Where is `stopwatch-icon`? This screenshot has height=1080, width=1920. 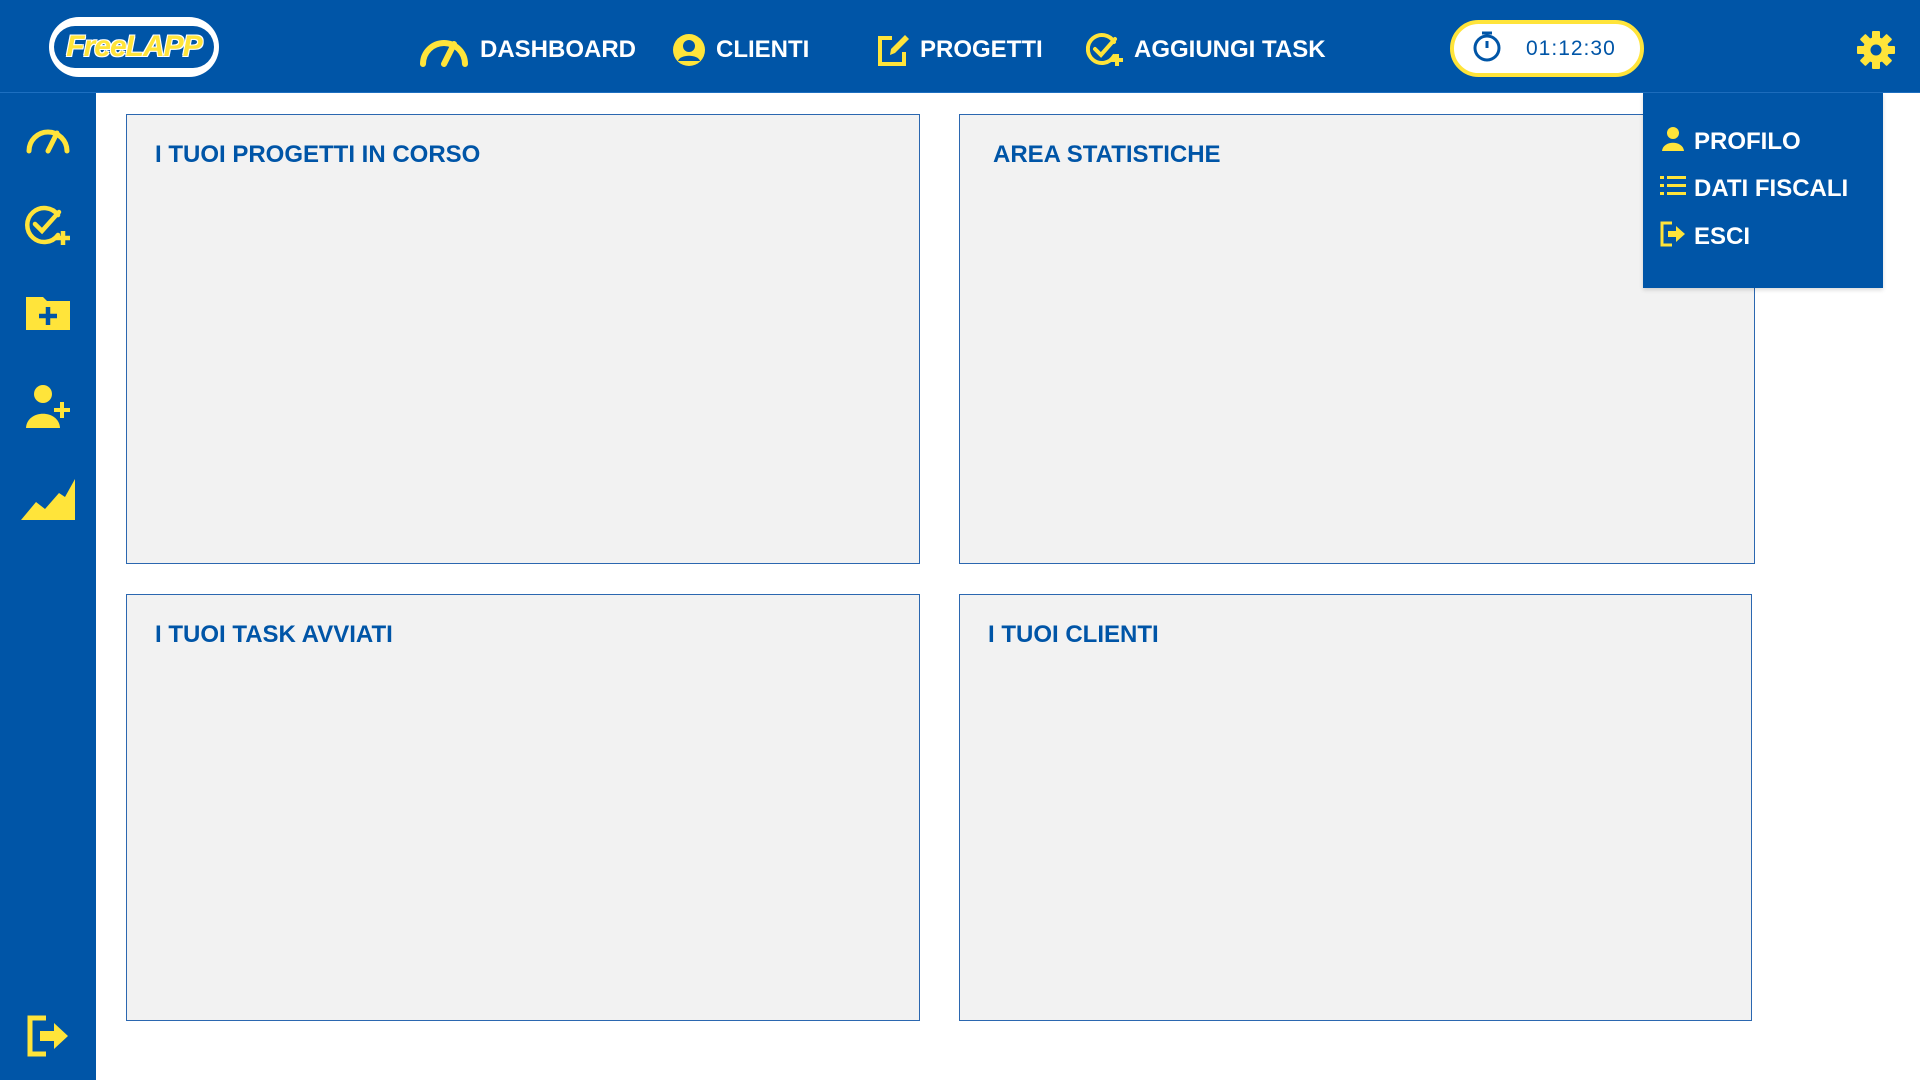 stopwatch-icon is located at coordinates (1487, 49).